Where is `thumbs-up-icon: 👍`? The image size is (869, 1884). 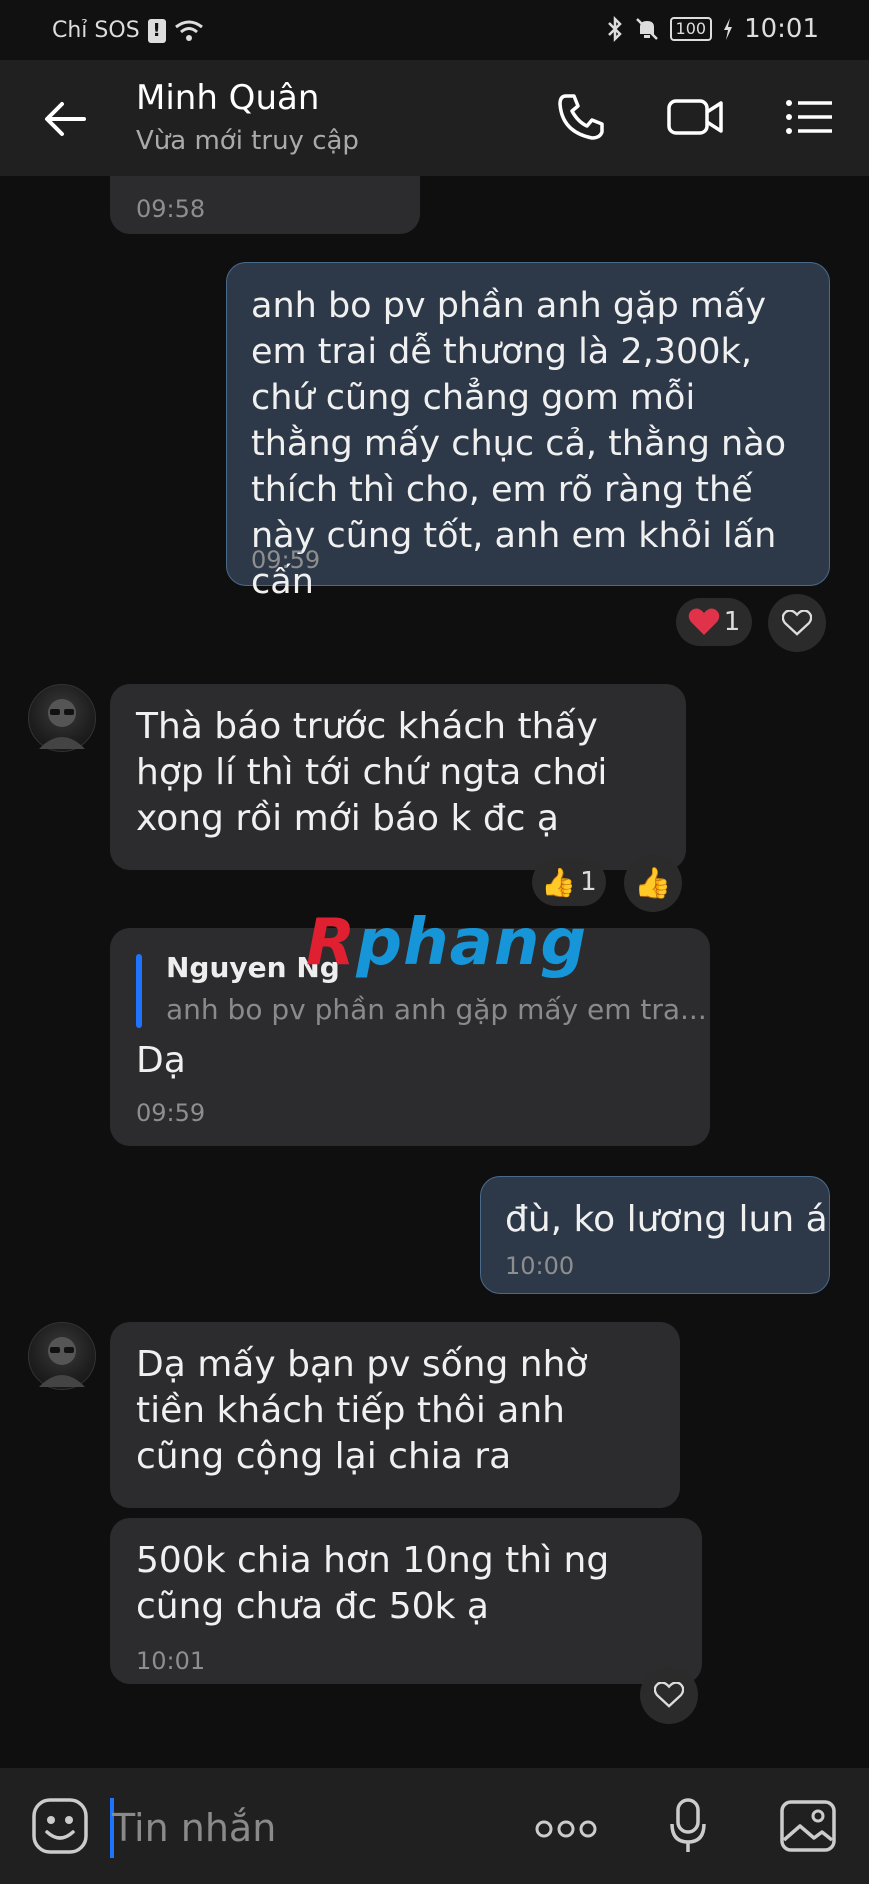
thumbs-up-icon: 👍 is located at coordinates (653, 883).